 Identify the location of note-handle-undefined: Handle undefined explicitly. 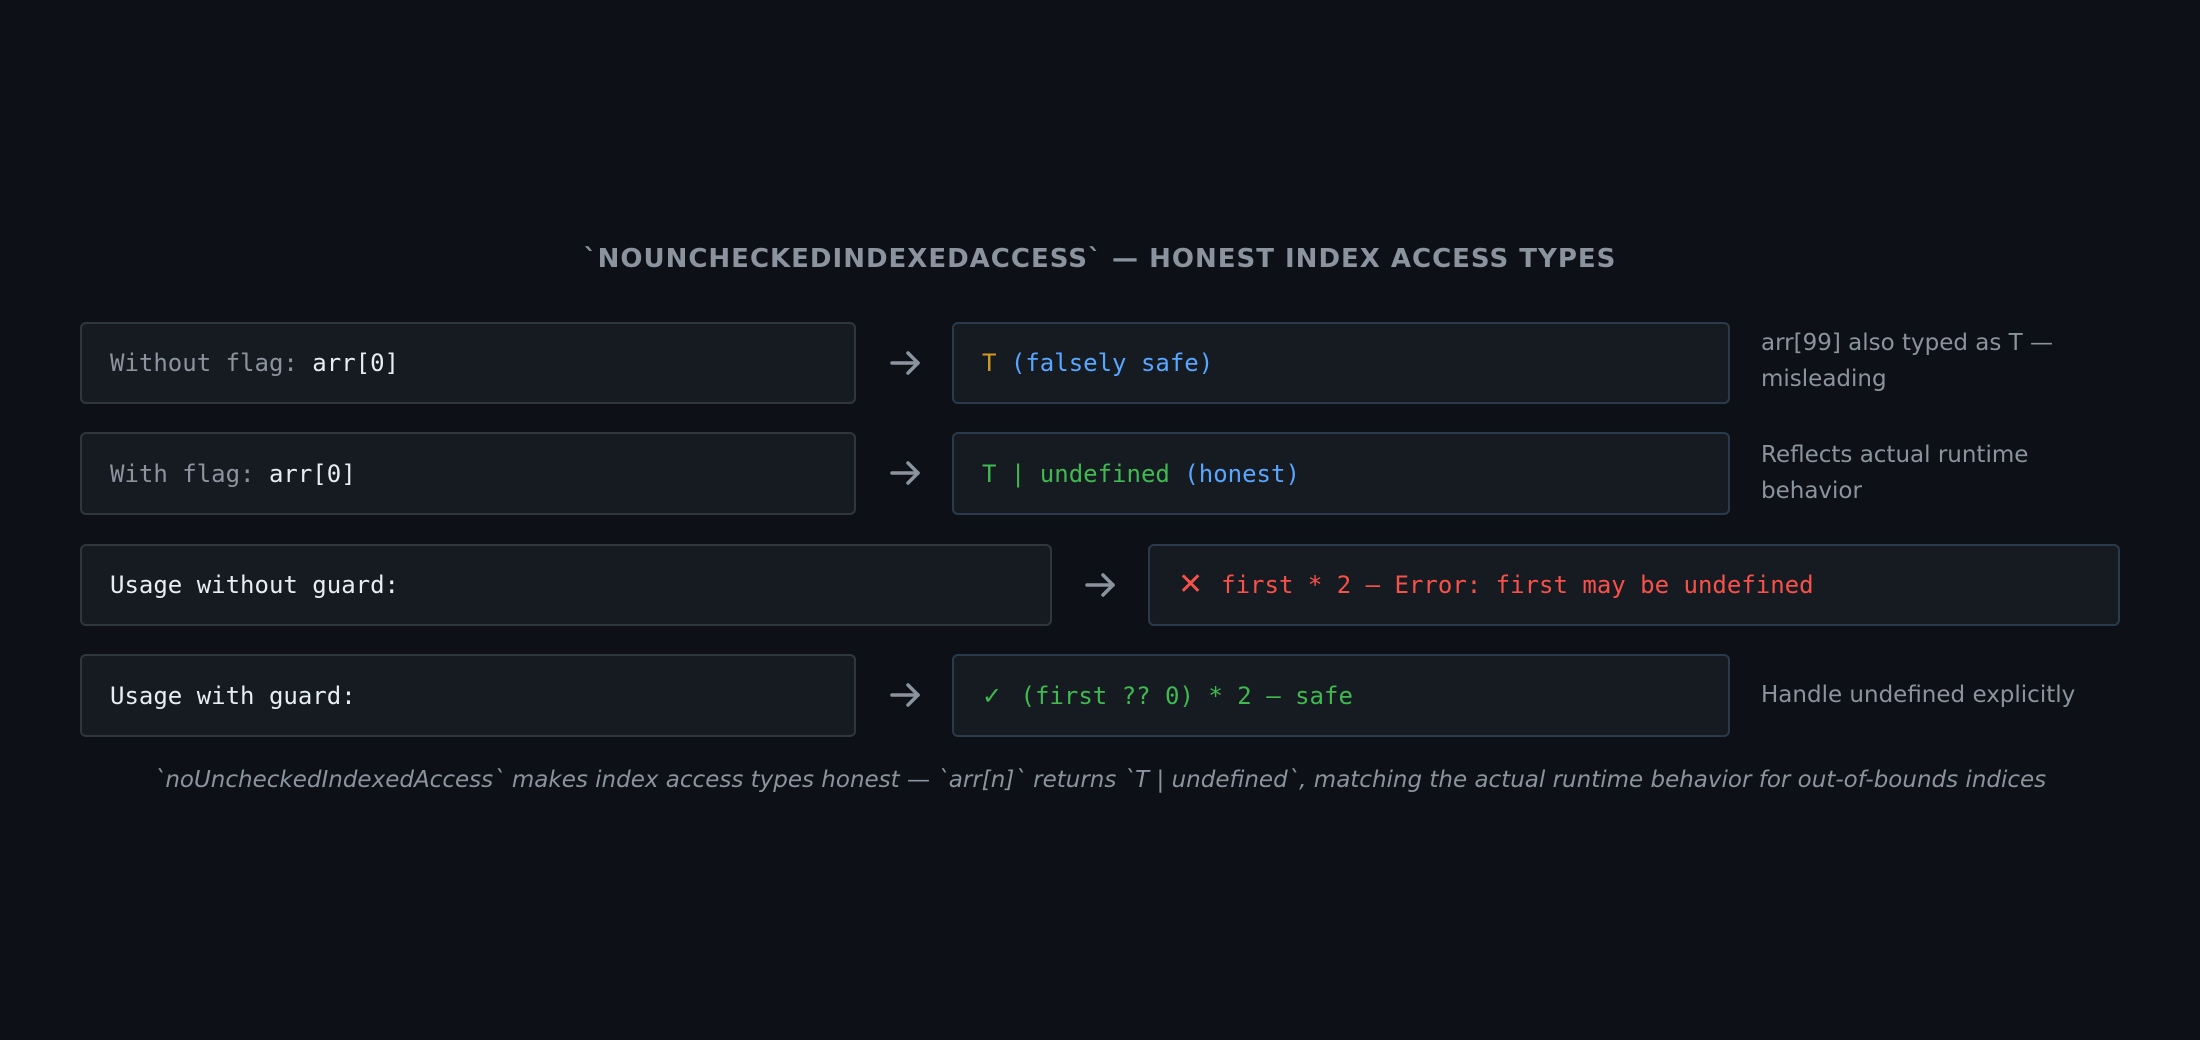
(1918, 695).